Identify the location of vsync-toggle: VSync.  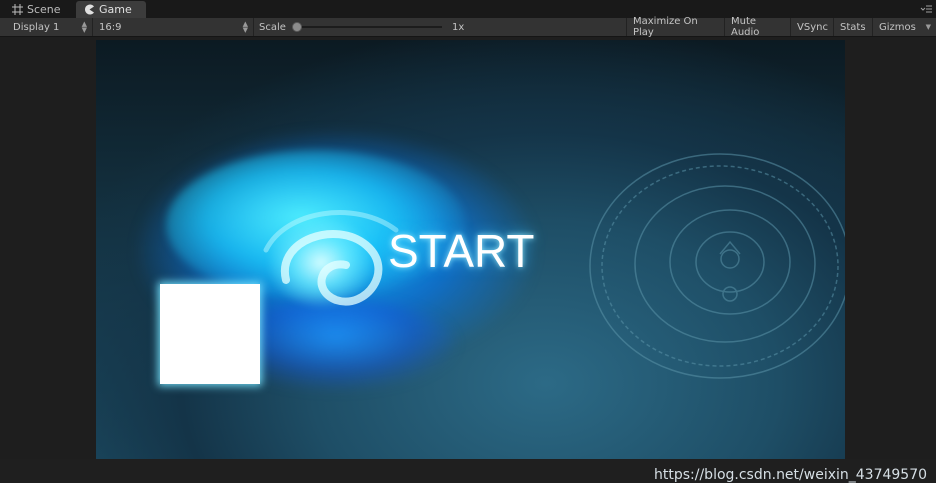
(812, 27).